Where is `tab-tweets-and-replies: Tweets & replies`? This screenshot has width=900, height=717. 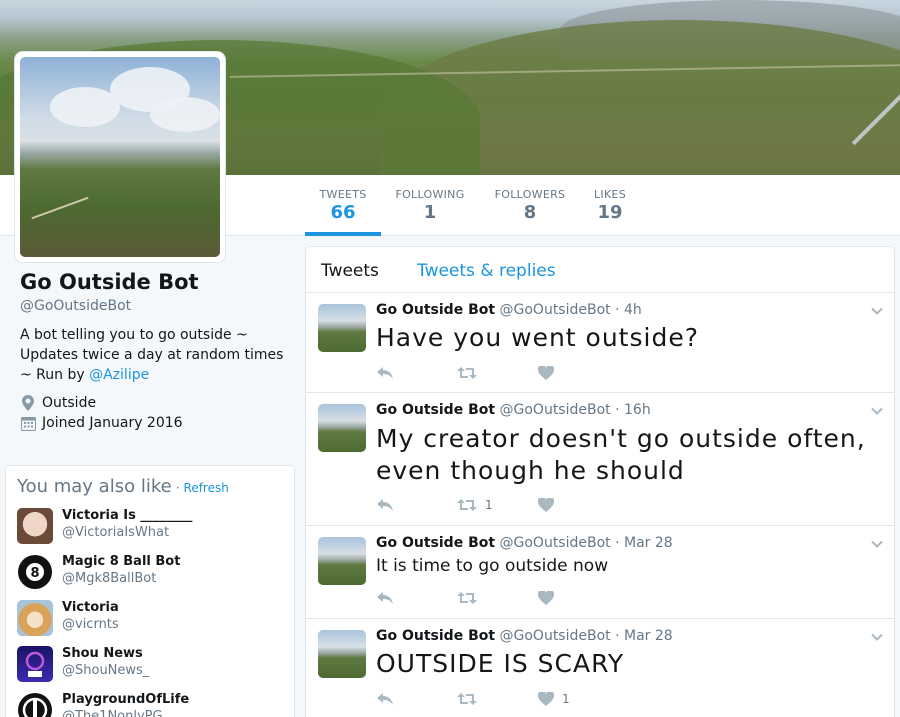
tab-tweets-and-replies: Tweets & replies is located at coordinates (486, 271).